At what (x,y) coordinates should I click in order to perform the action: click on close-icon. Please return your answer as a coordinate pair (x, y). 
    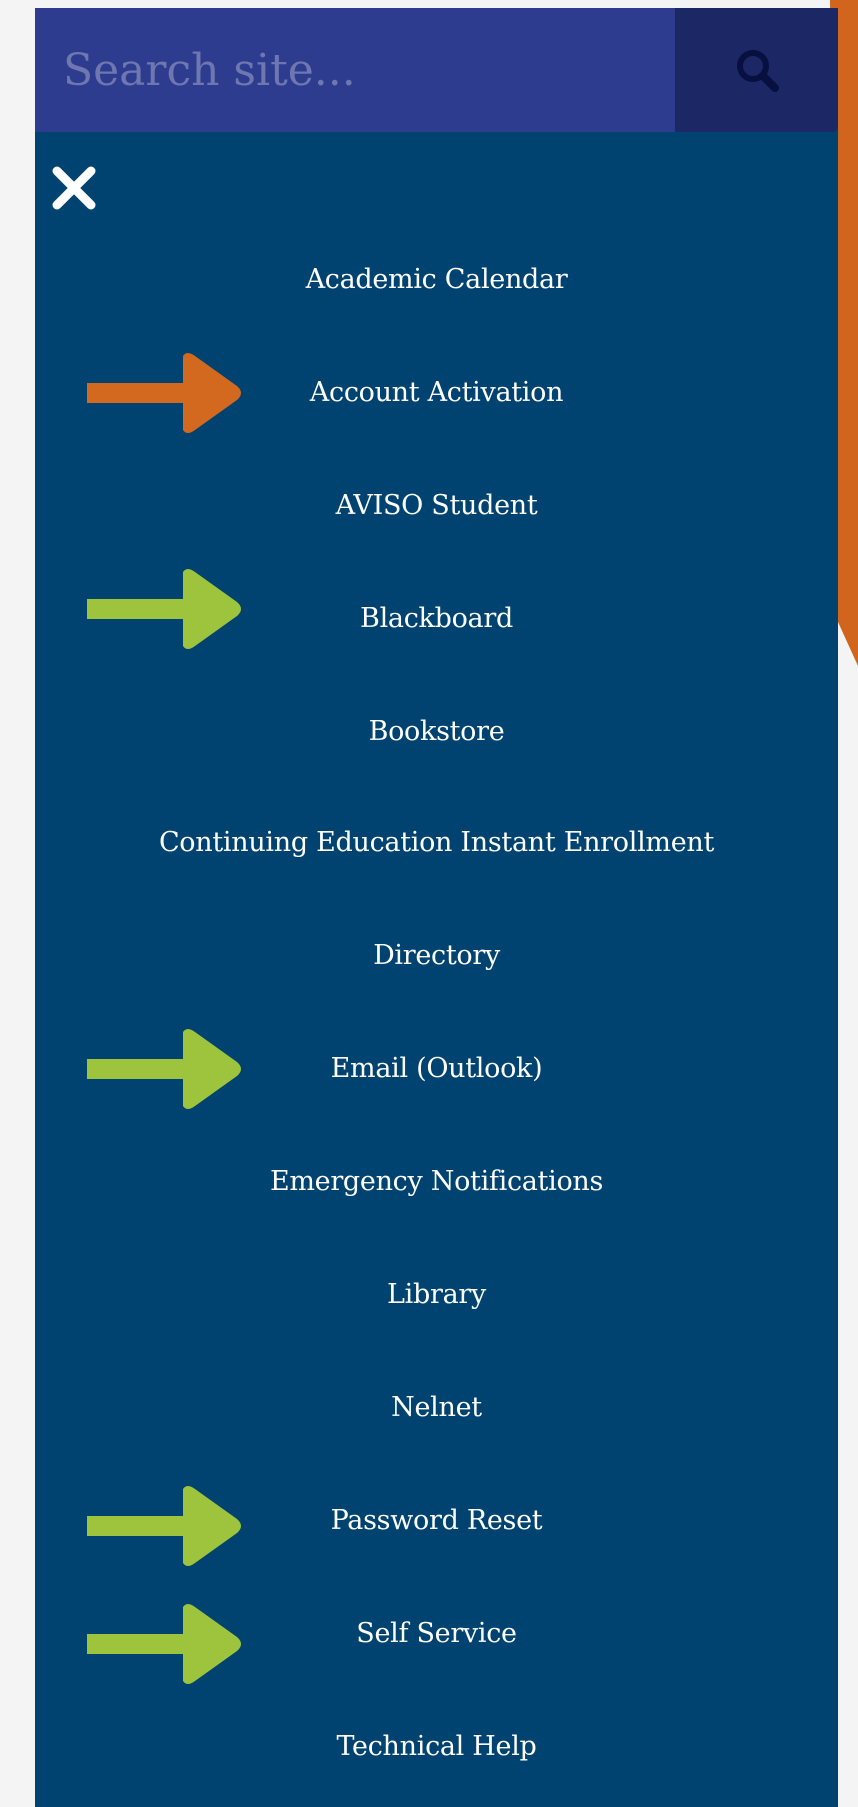
    Looking at the image, I should click on (74, 188).